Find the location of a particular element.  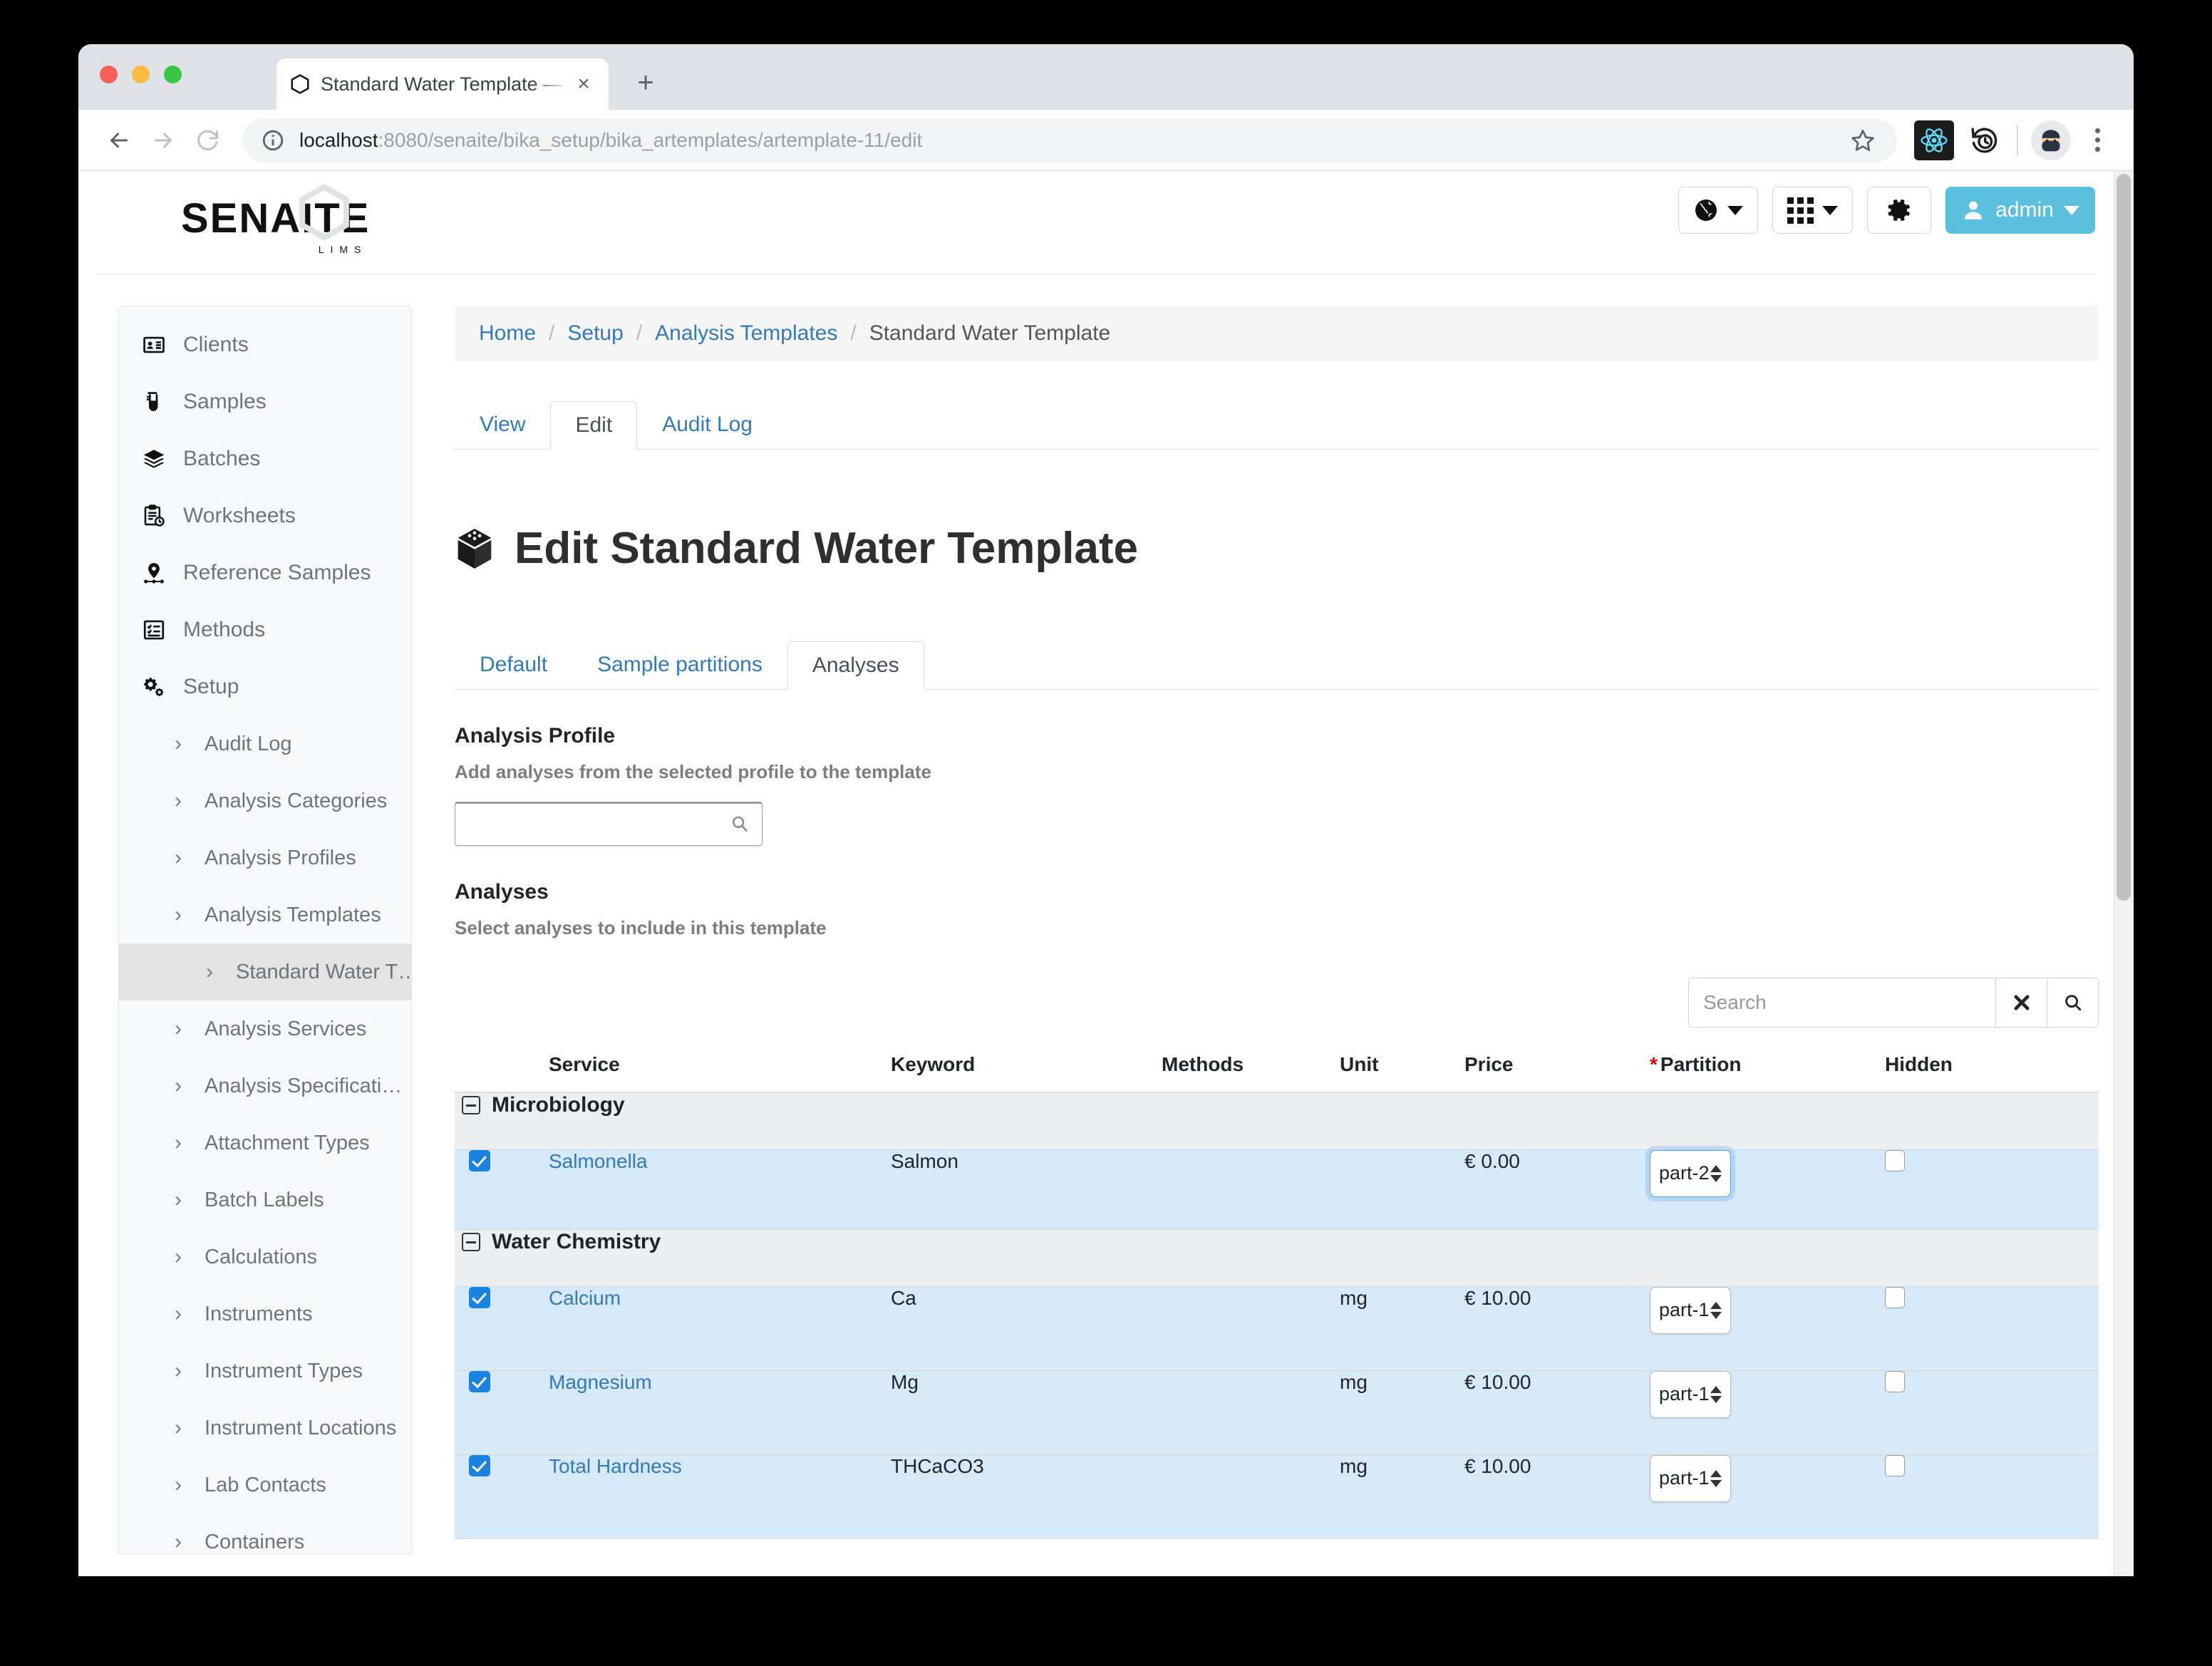

clear-search-button is located at coordinates (2021, 1003).